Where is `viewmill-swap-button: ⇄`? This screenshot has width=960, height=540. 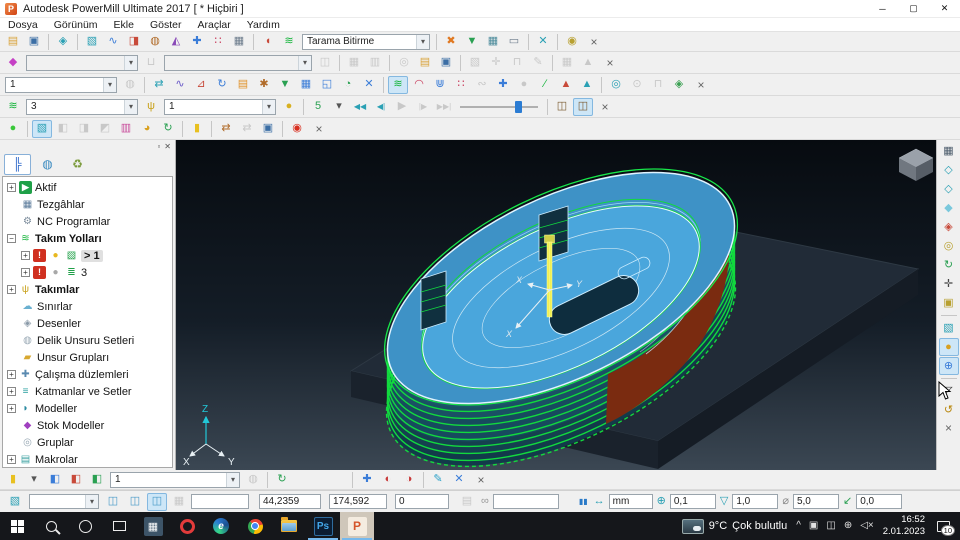 viewmill-swap-button: ⇄ is located at coordinates (226, 129).